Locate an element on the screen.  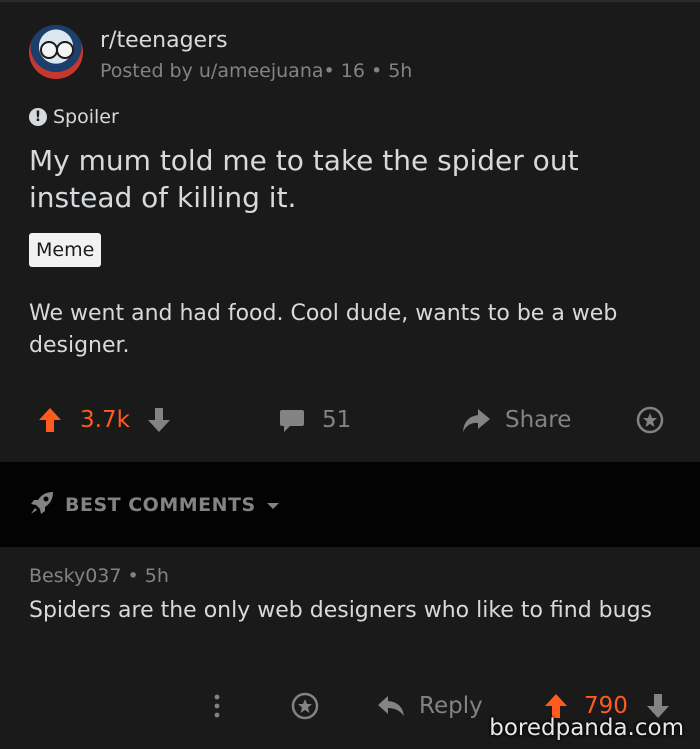
spoiler-label: Spoiler is located at coordinates (86, 117).